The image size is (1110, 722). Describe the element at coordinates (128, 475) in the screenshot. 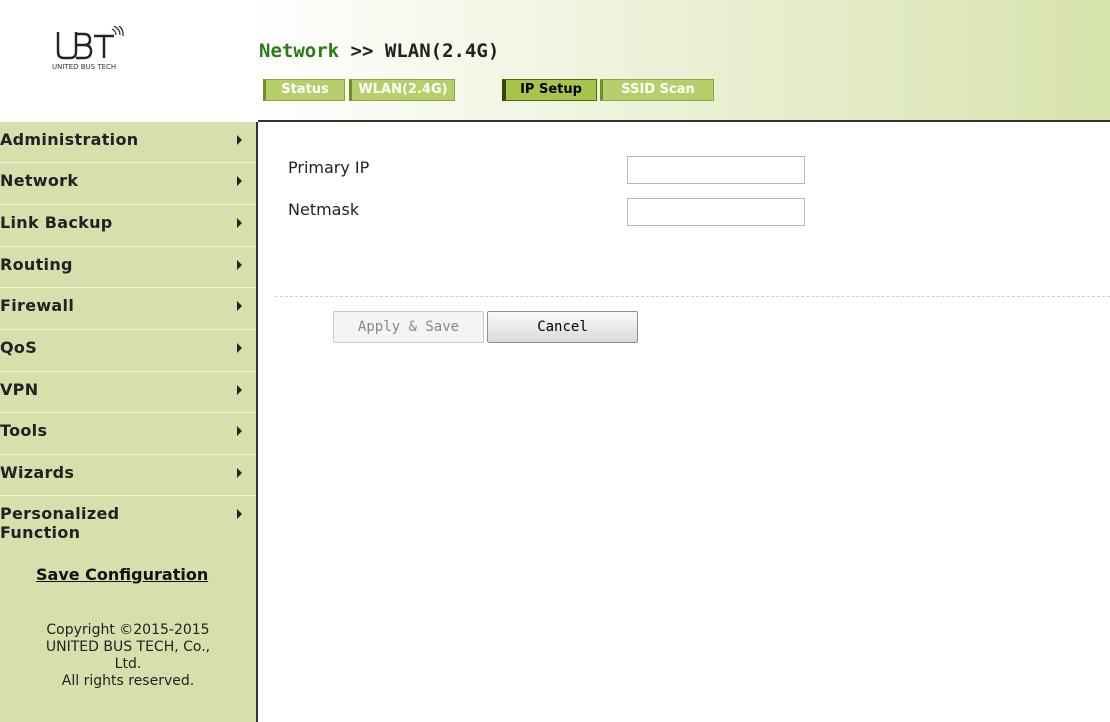

I see `sidebar-item-wizards: Wizards` at that location.